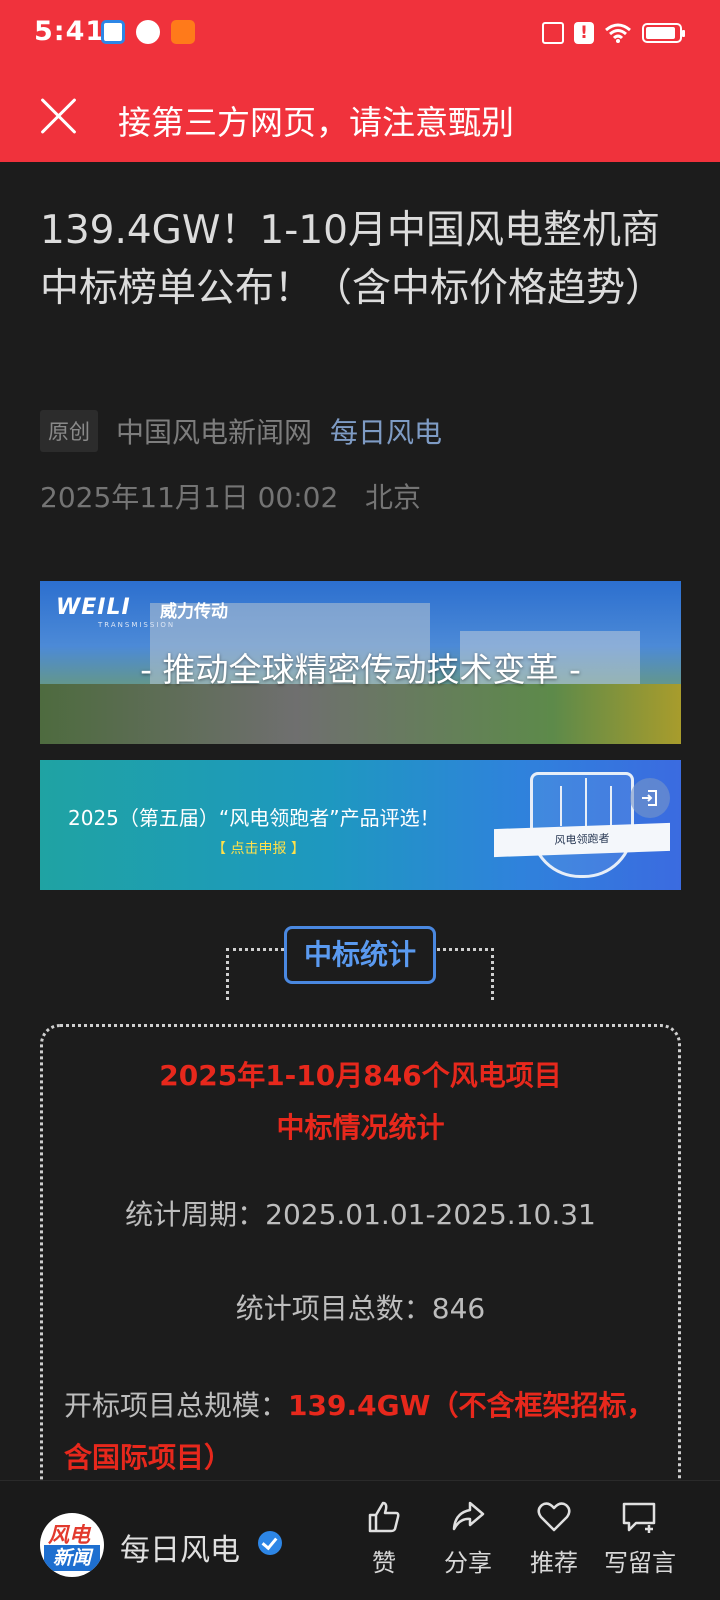 The image size is (720, 1600). Describe the element at coordinates (183, 32) in the screenshot. I see `telegram-app-icon` at that location.